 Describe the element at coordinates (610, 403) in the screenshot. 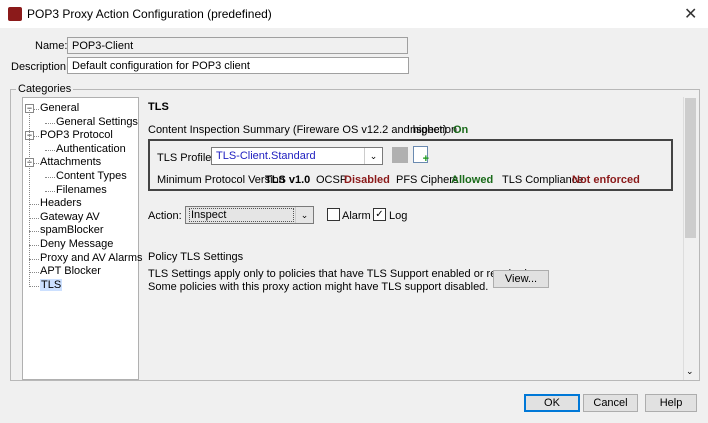

I see `cancel-button: Cancel` at that location.